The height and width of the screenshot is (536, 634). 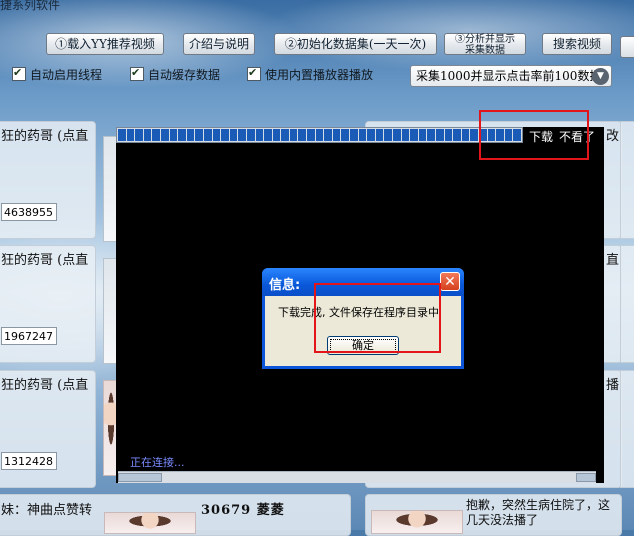 I want to click on video-card-title-edge: 改, so click(x=613, y=136).